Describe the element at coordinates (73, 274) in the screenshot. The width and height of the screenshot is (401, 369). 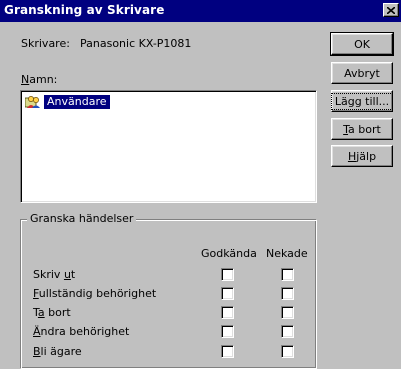
I see `event-label-post: t` at that location.